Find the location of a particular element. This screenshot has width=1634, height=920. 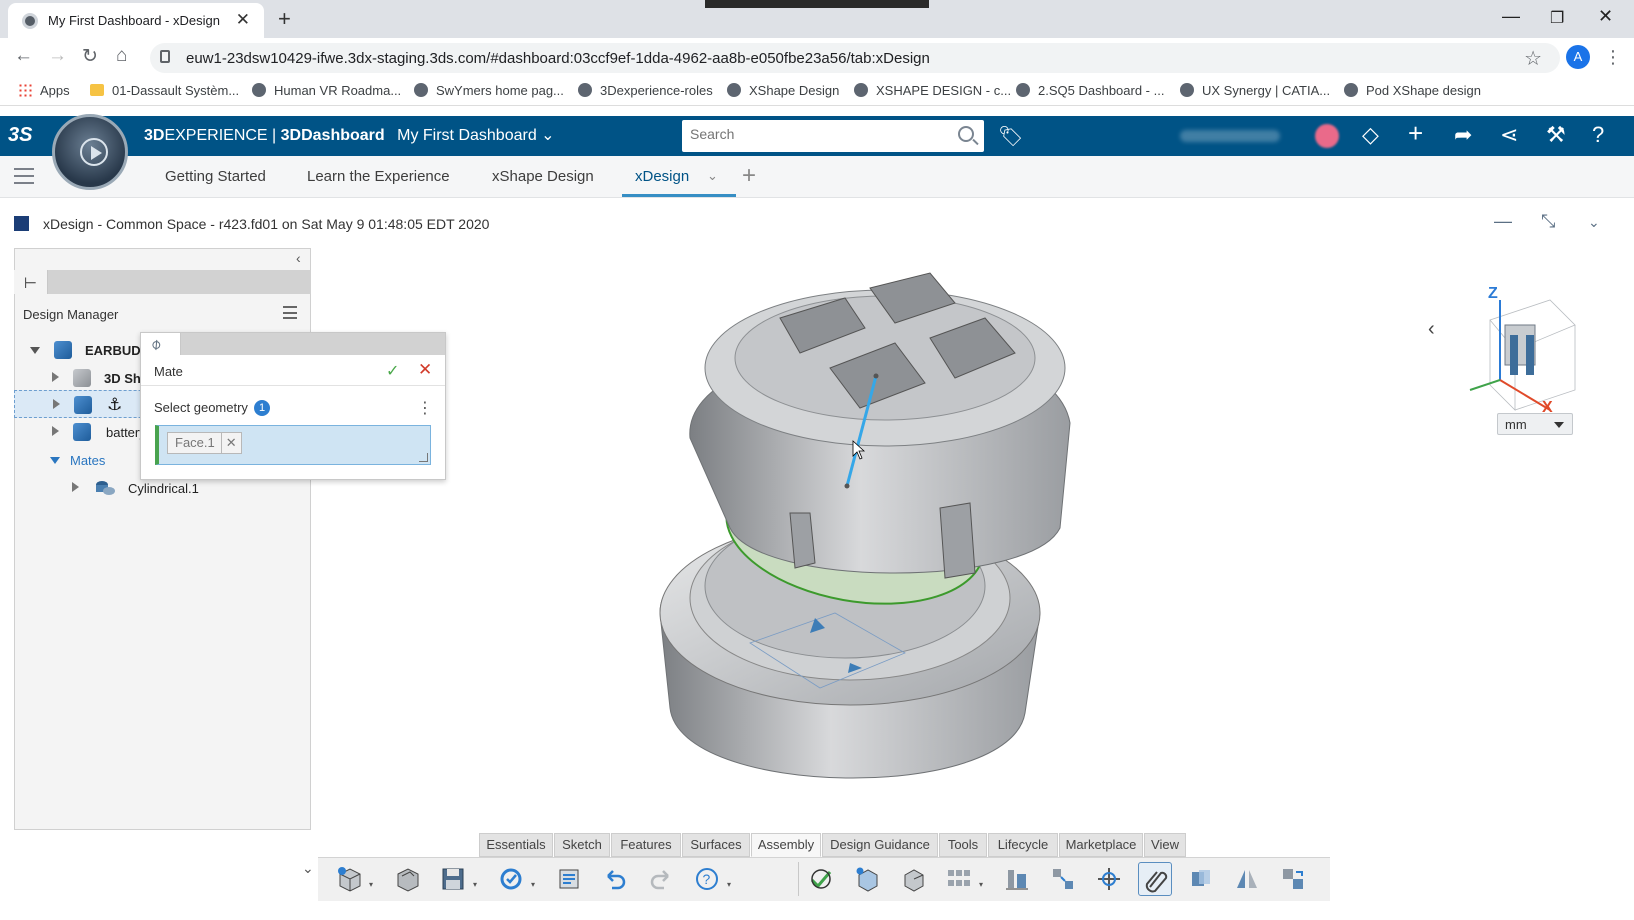

resize-handle is located at coordinates (423, 457).